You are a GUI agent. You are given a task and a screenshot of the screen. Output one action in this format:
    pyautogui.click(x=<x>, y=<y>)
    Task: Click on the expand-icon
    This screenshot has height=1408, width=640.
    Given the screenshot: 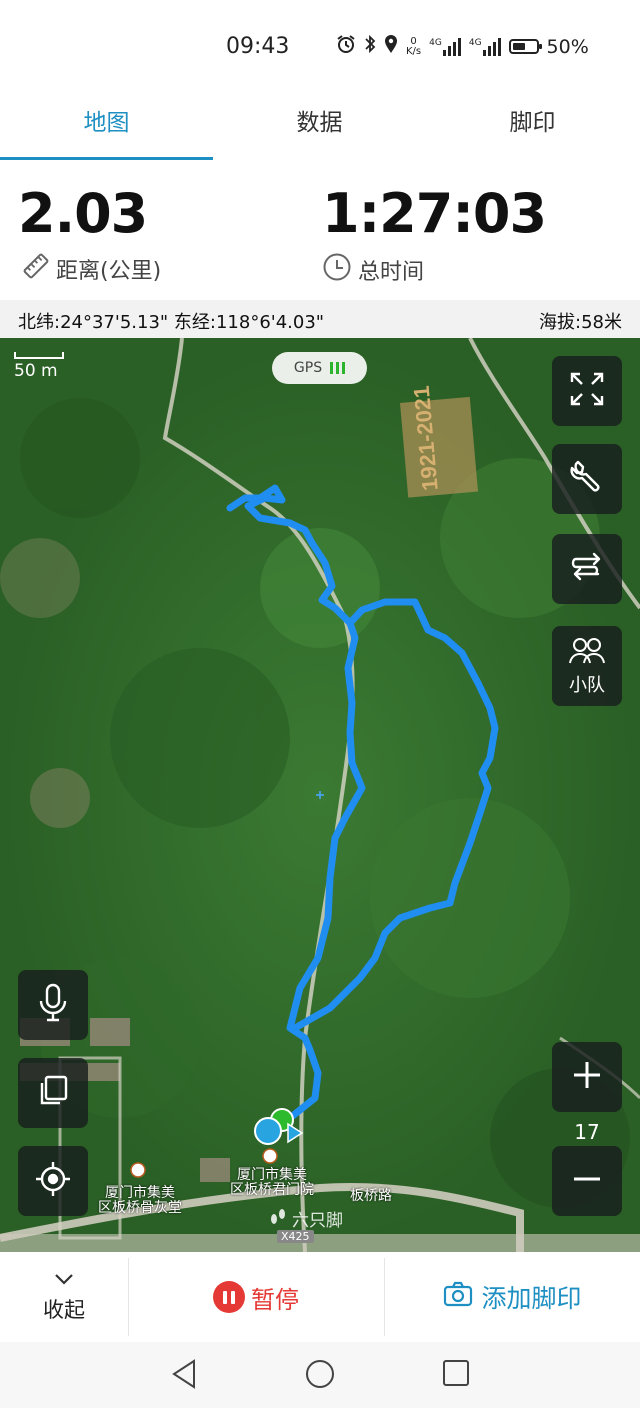 What is the action you would take?
    pyautogui.click(x=587, y=391)
    